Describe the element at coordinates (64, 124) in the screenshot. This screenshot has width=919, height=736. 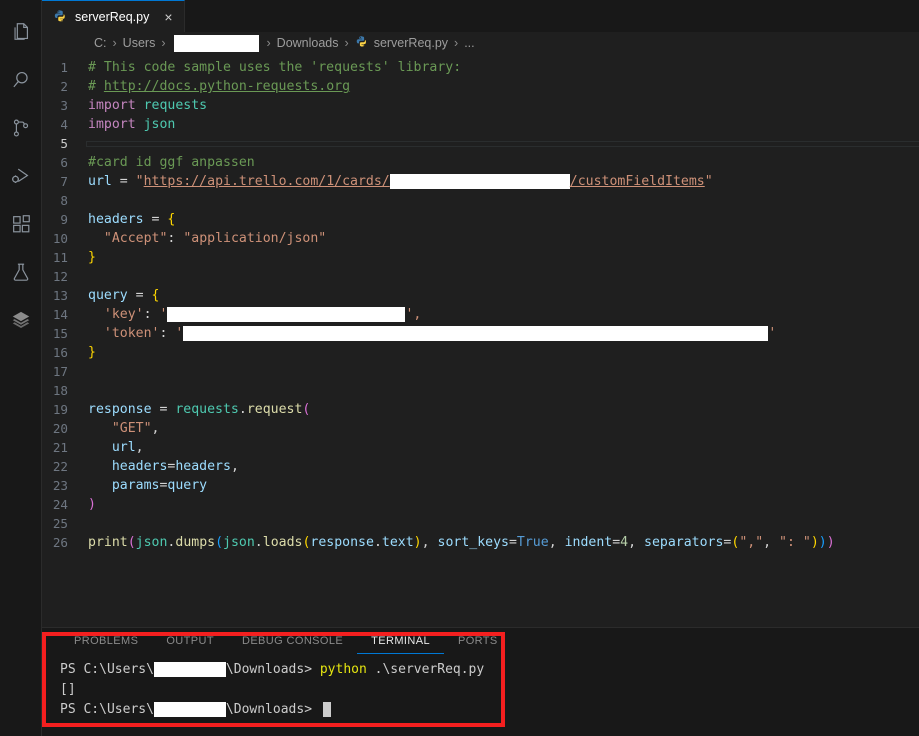
I see `line-number: 4` at that location.